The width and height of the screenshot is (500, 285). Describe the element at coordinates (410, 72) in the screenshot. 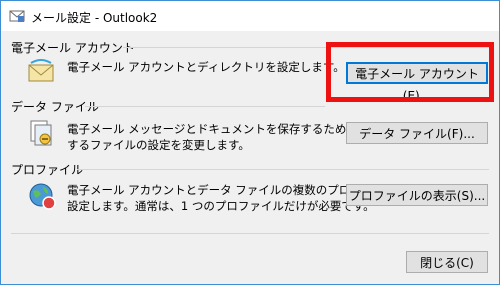

I see `highlight-box` at that location.